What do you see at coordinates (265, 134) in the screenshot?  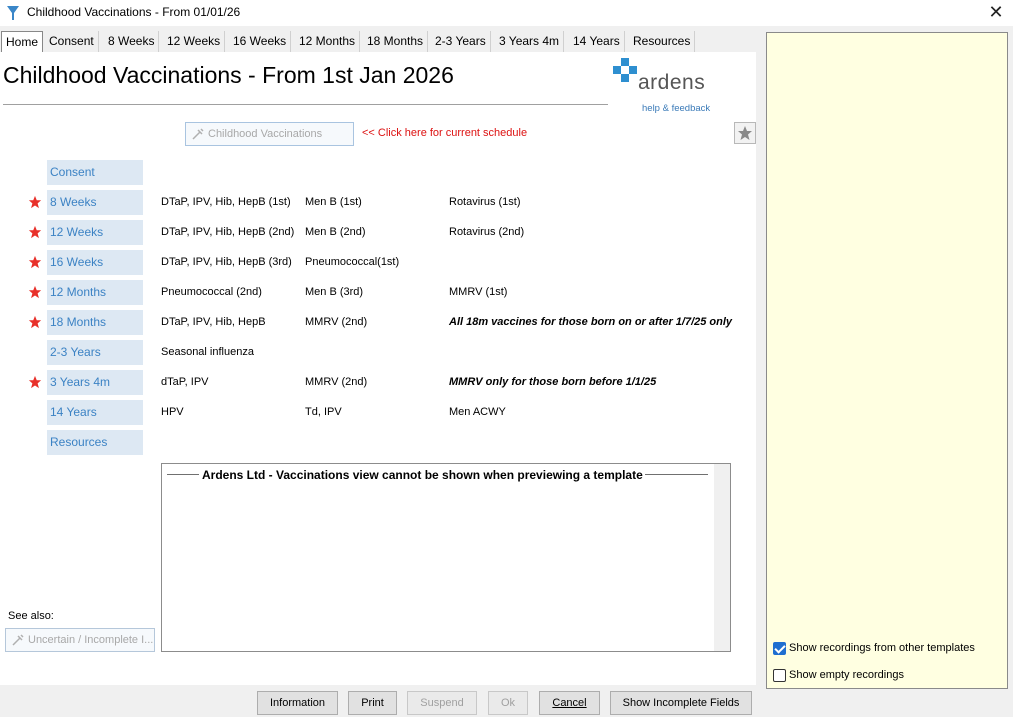 I see `childhood-vaccinations-label: Childhood Vaccinations` at bounding box center [265, 134].